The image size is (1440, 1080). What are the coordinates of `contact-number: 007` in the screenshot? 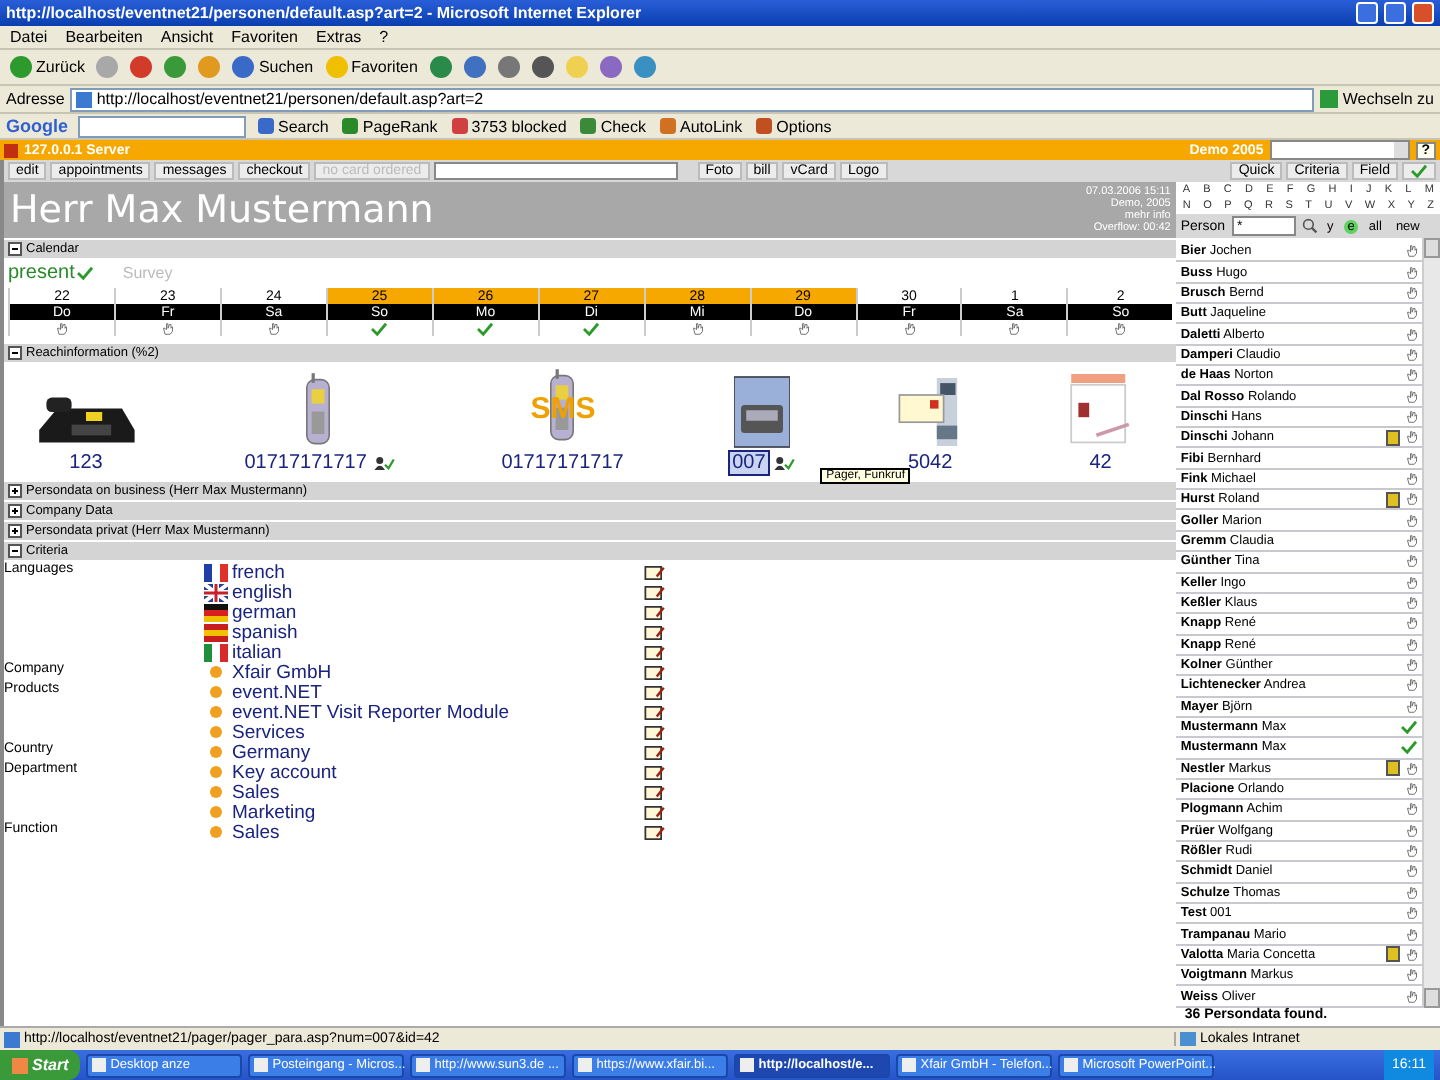 It's located at (749, 463).